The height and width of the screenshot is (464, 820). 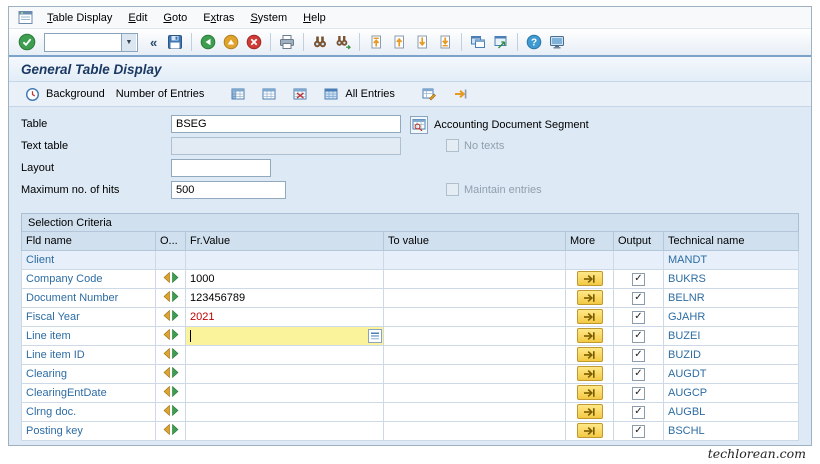 I want to click on layout-label: Layout, so click(x=38, y=168).